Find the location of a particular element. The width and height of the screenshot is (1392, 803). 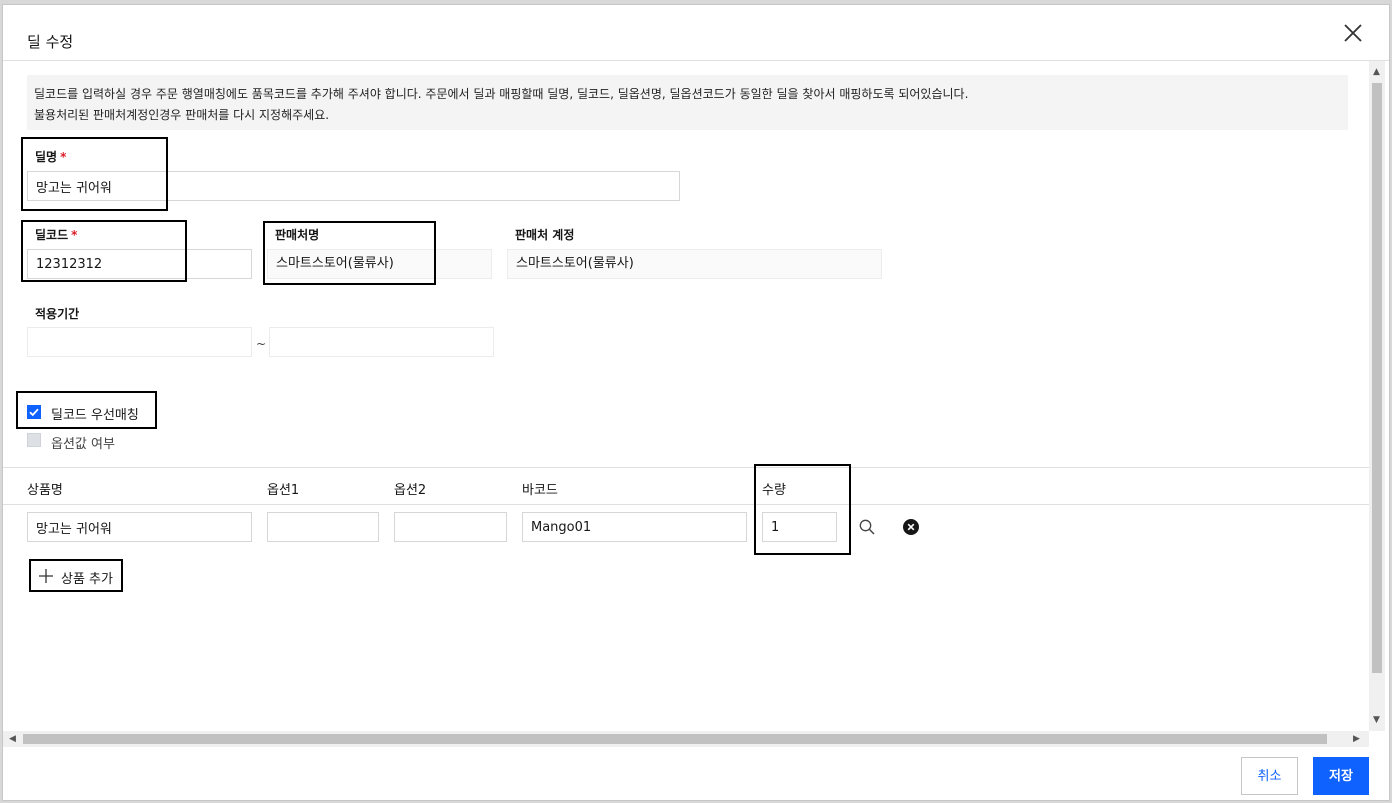

deal-name-input is located at coordinates (353, 186).